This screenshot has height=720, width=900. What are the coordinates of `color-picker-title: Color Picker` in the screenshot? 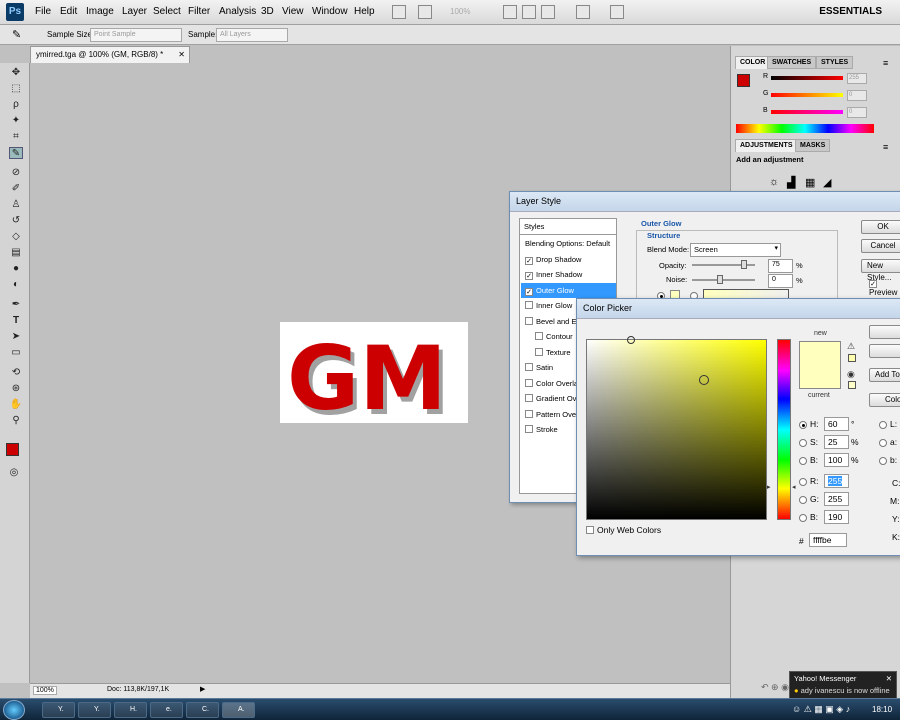 It's located at (738, 309).